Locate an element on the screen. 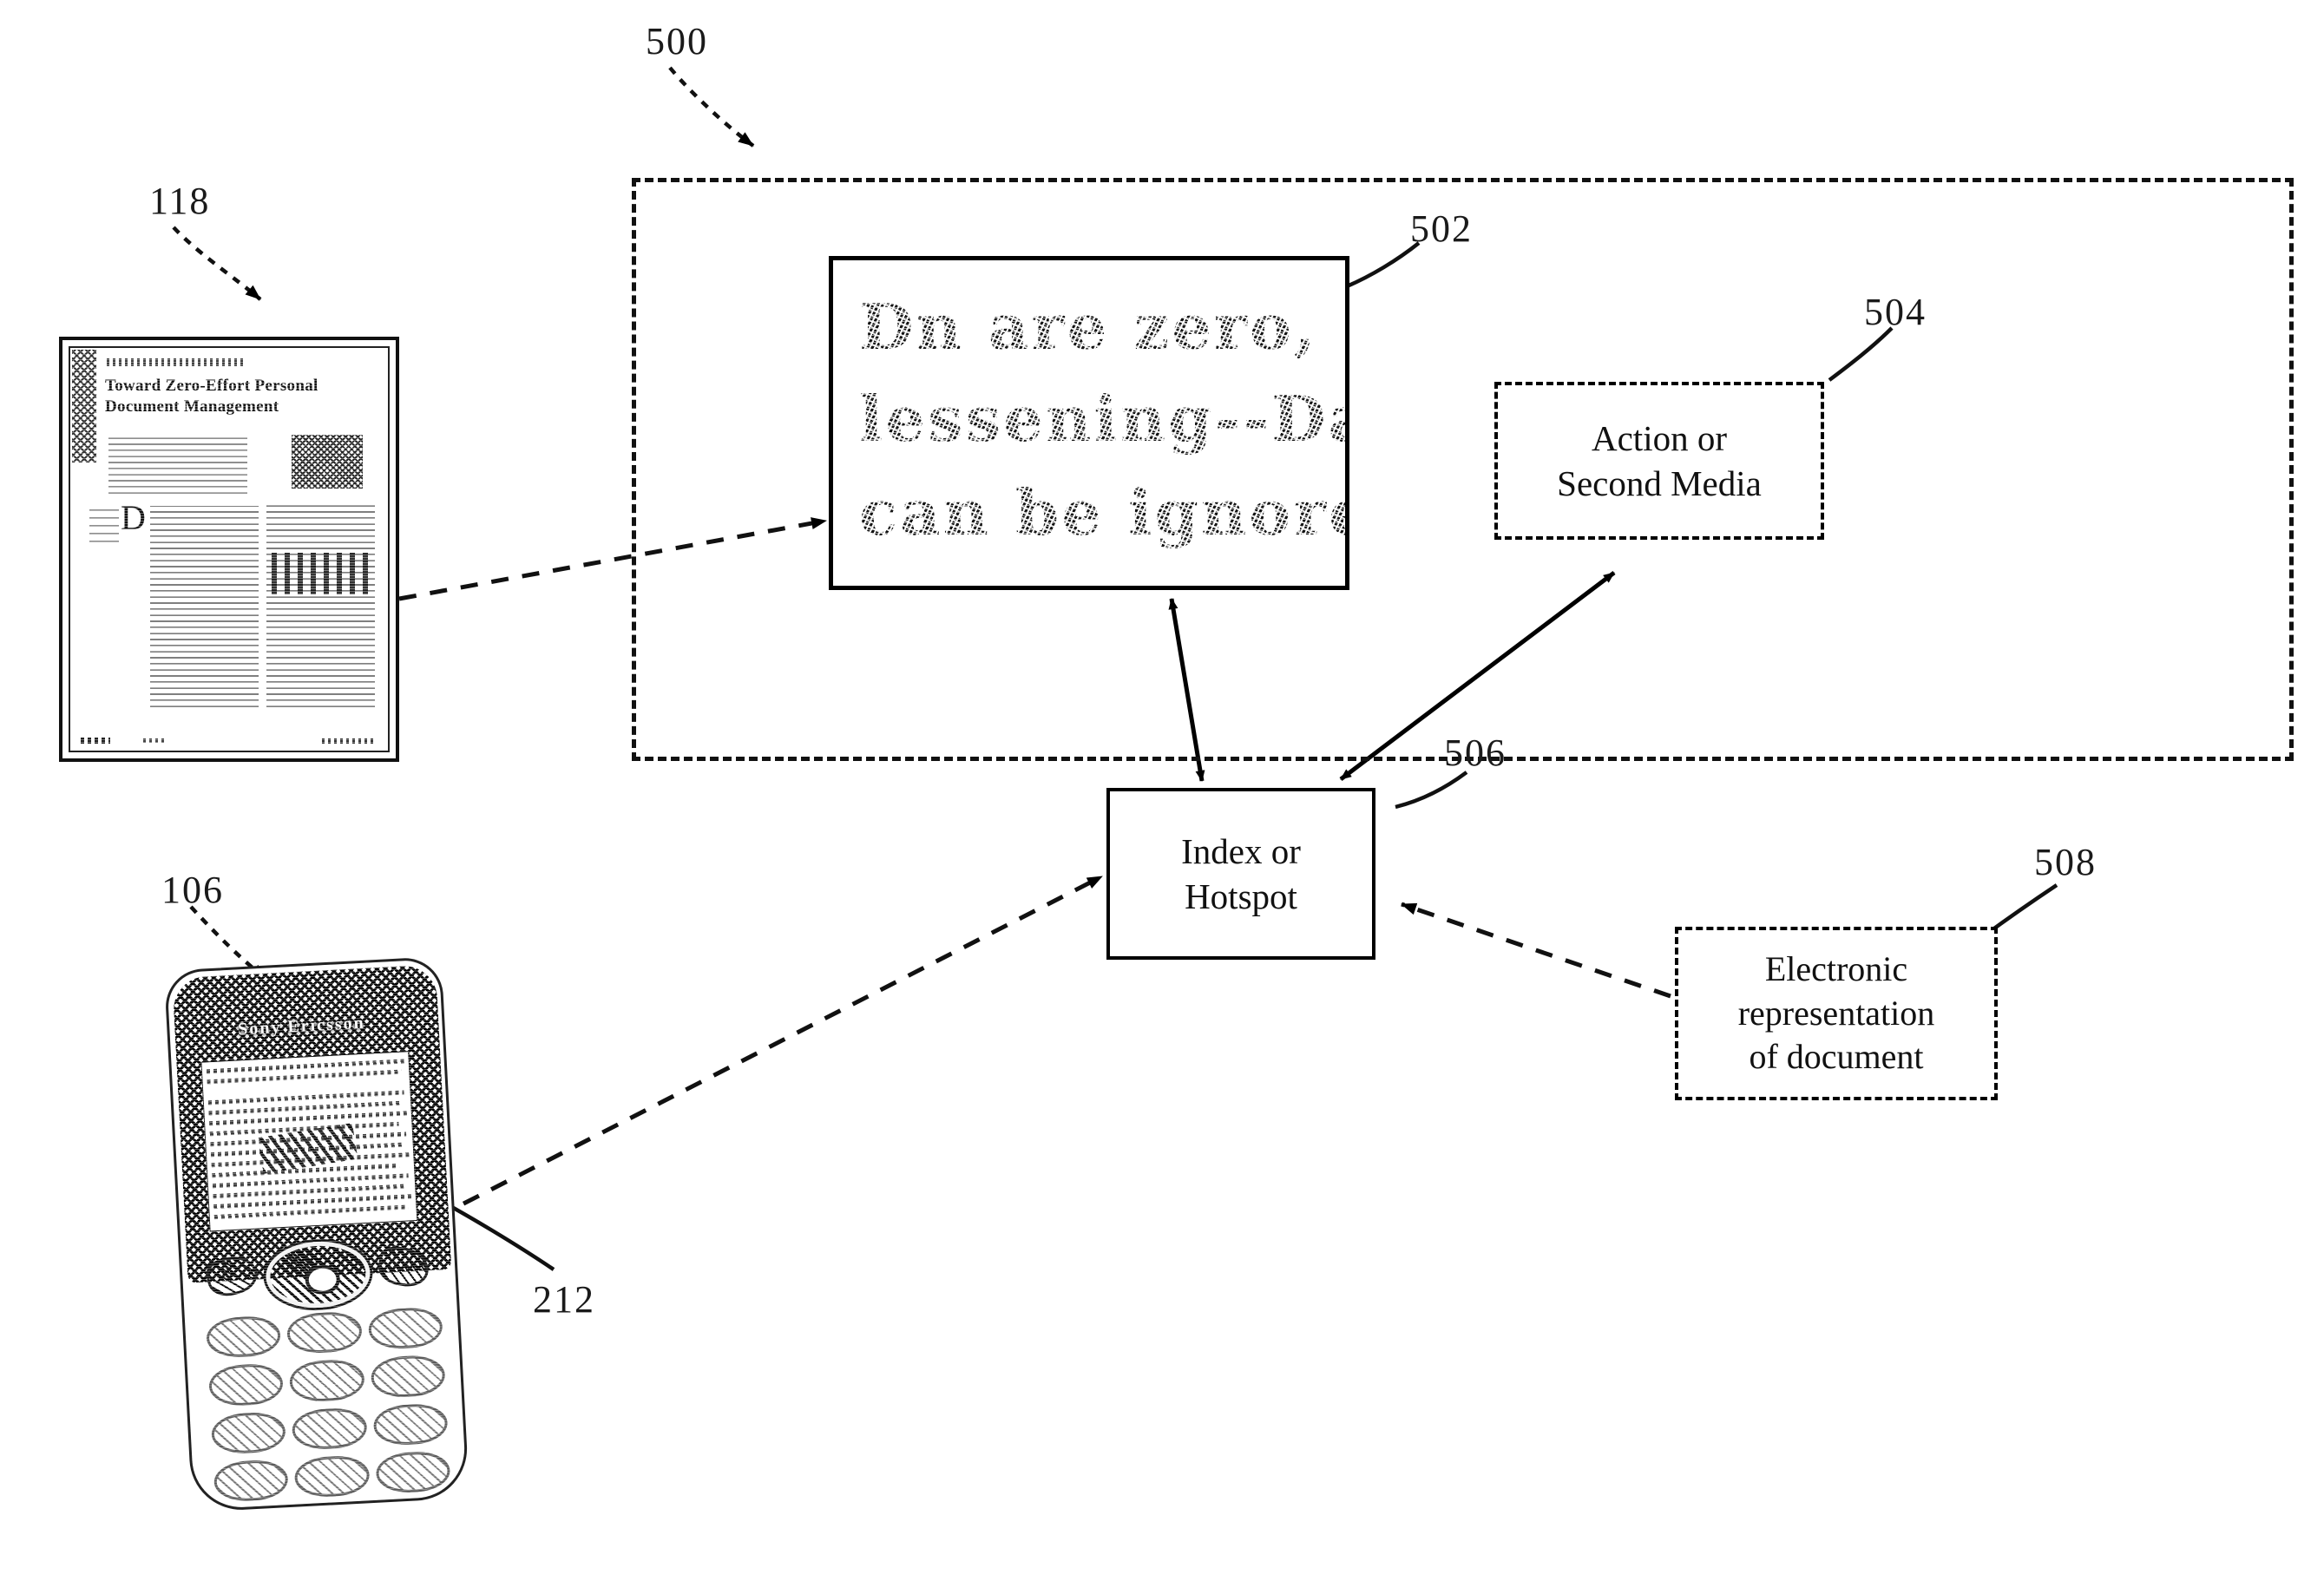 The width and height of the screenshot is (2324, 1581). document-running-head is located at coordinates (176, 362).